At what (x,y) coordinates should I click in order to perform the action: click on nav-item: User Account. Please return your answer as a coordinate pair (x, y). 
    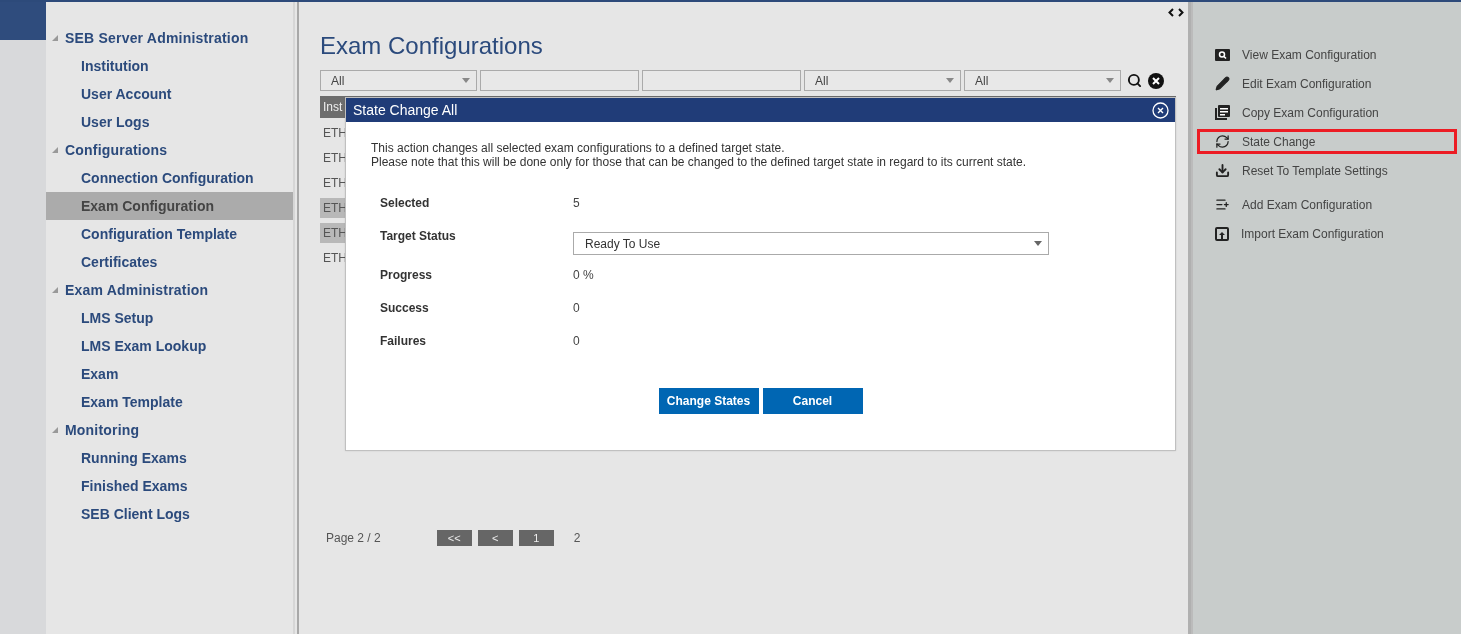
    Looking at the image, I should click on (169, 94).